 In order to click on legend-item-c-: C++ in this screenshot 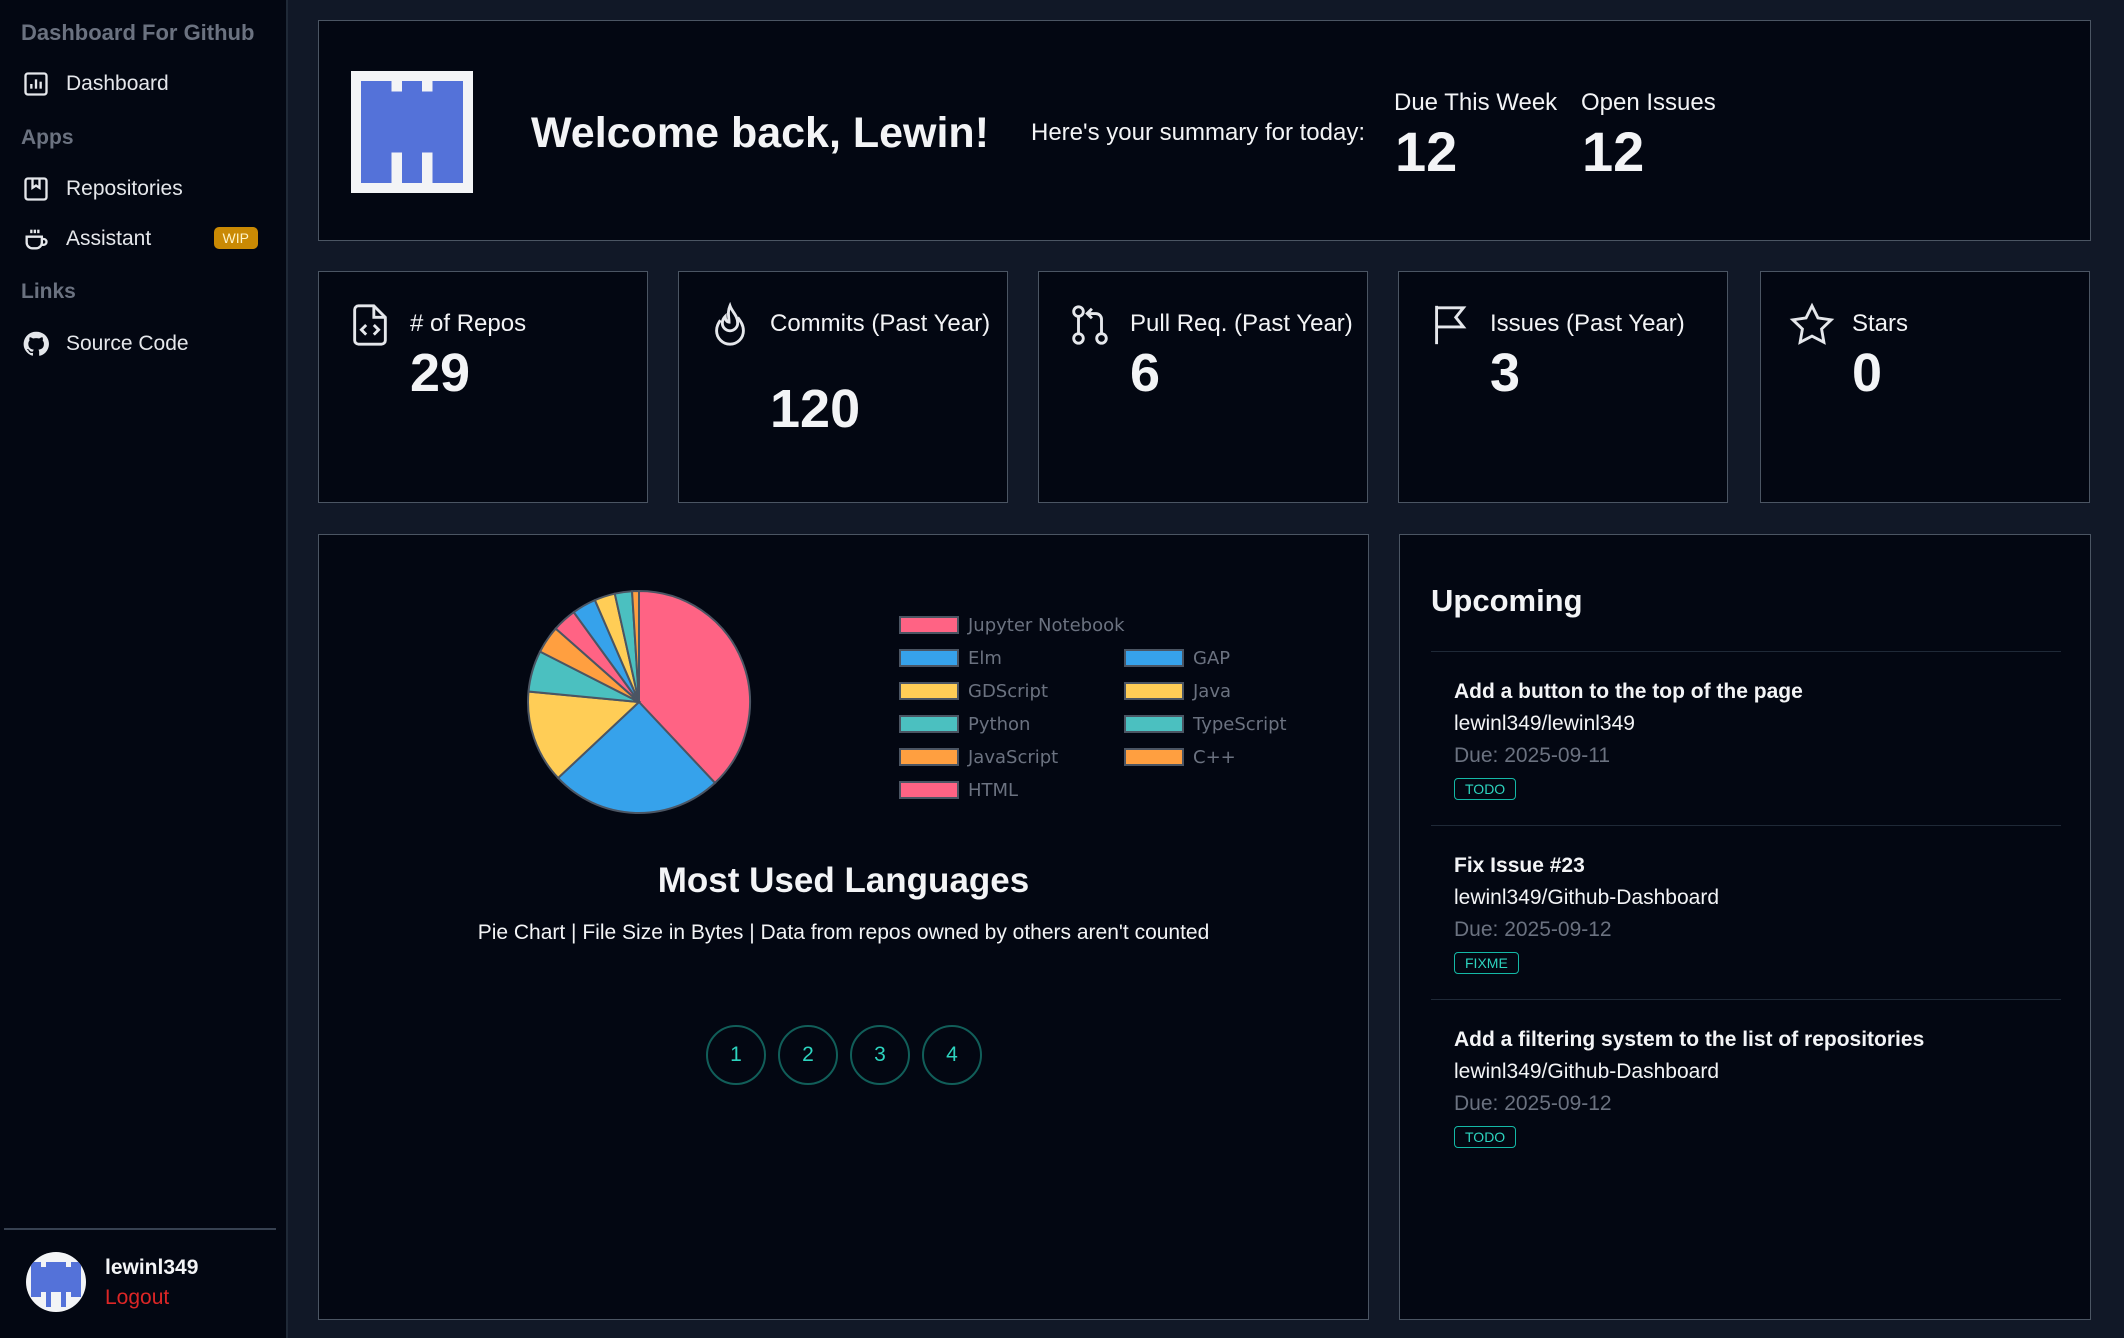, I will do `click(1180, 757)`.